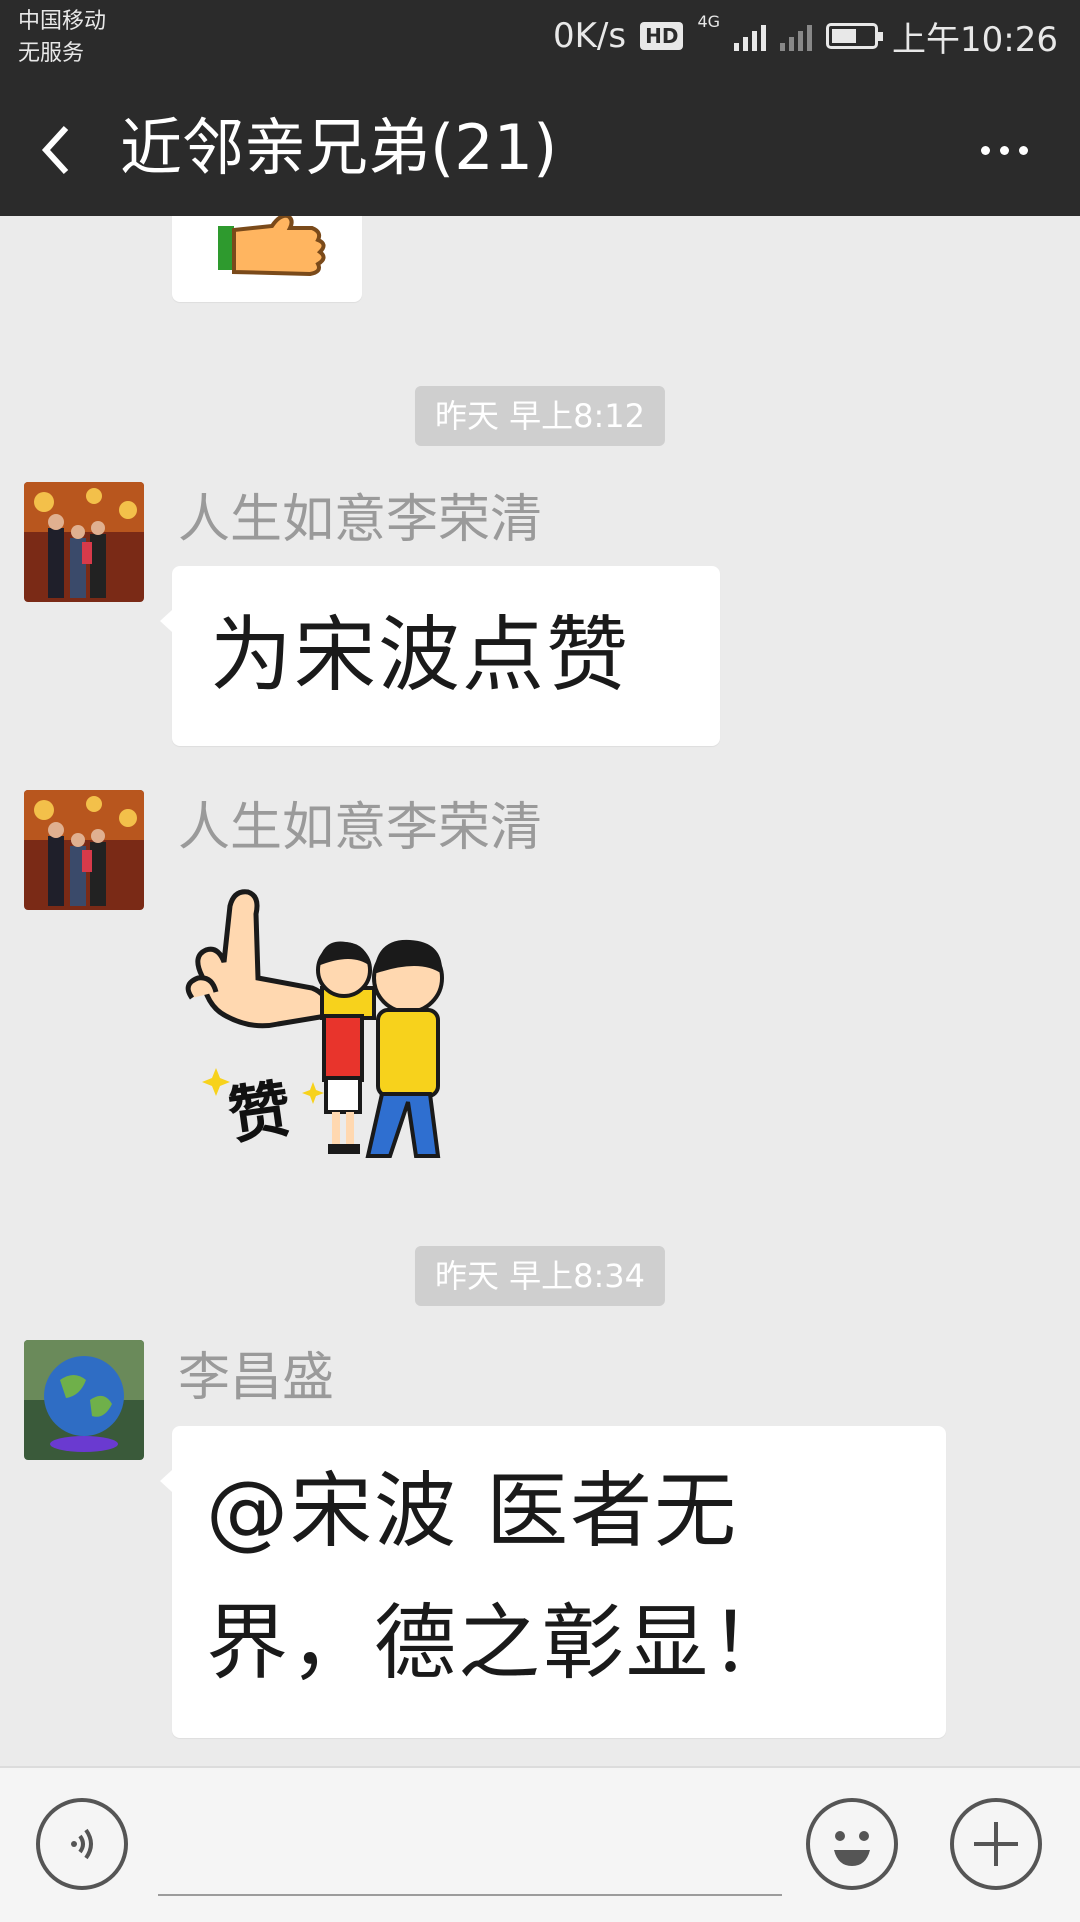 This screenshot has height=1922, width=1080. Describe the element at coordinates (975, 39) in the screenshot. I see `clock: 上午10:26` at that location.